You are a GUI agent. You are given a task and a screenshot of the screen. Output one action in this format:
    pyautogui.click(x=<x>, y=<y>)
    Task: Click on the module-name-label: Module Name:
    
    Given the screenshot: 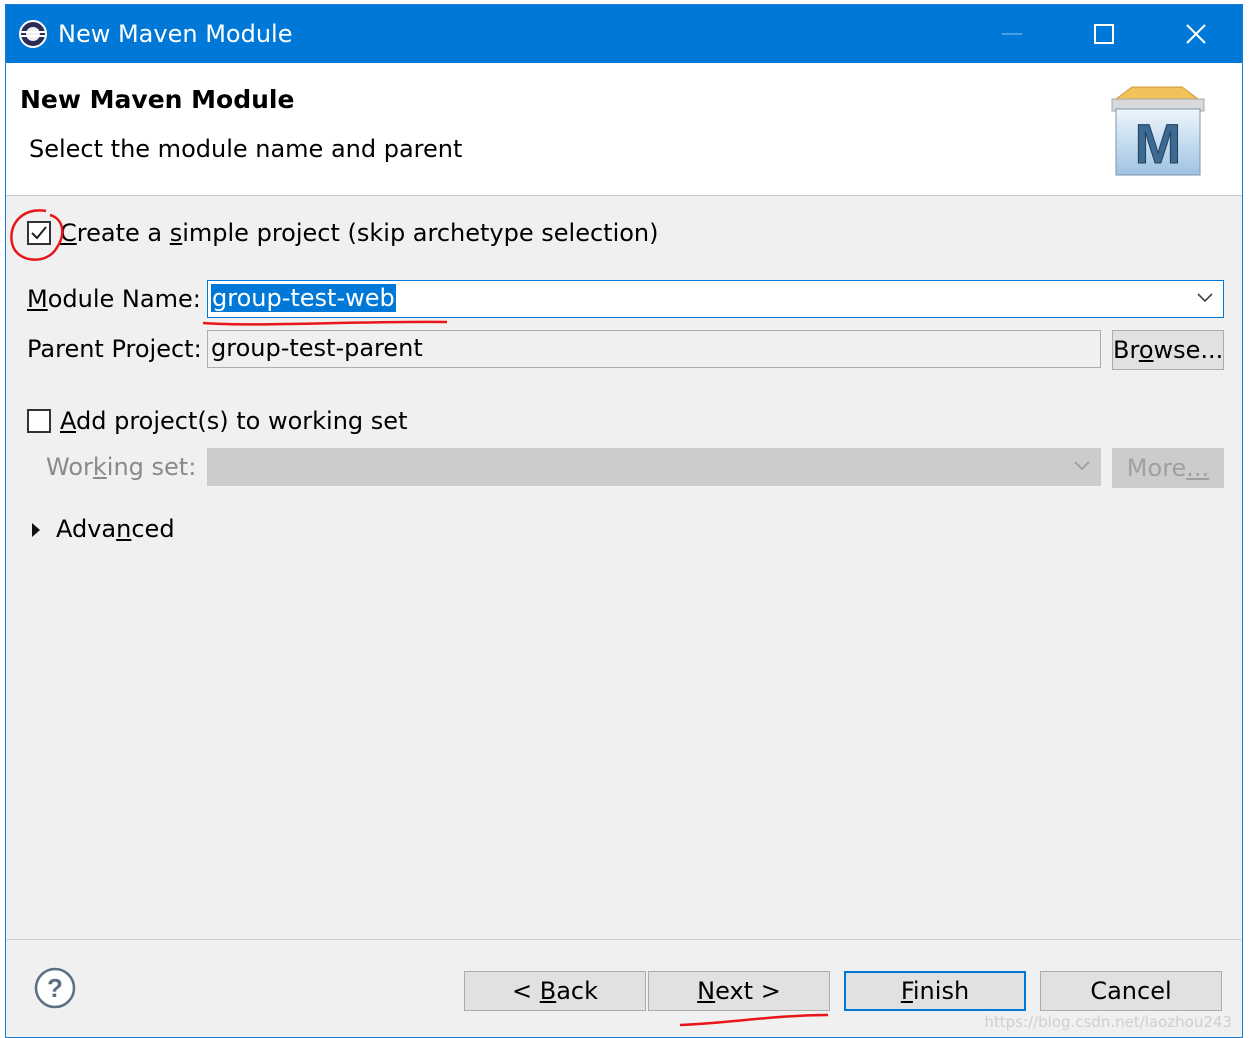 What is the action you would take?
    pyautogui.click(x=114, y=299)
    